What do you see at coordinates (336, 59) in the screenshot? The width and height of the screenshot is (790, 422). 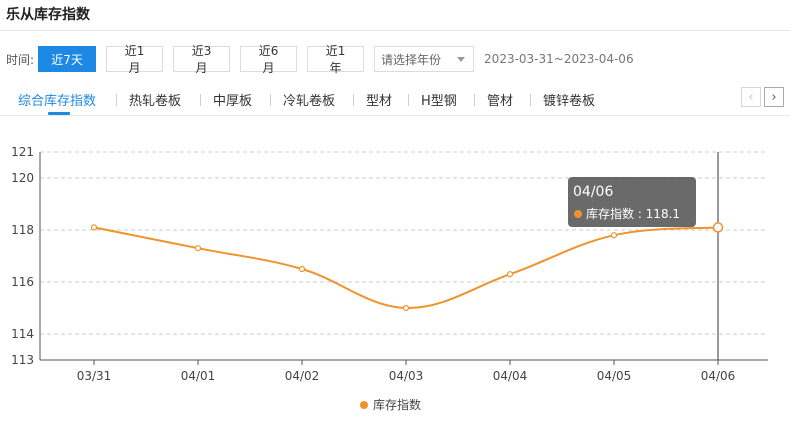 I see `range-button-1y: 近1年` at bounding box center [336, 59].